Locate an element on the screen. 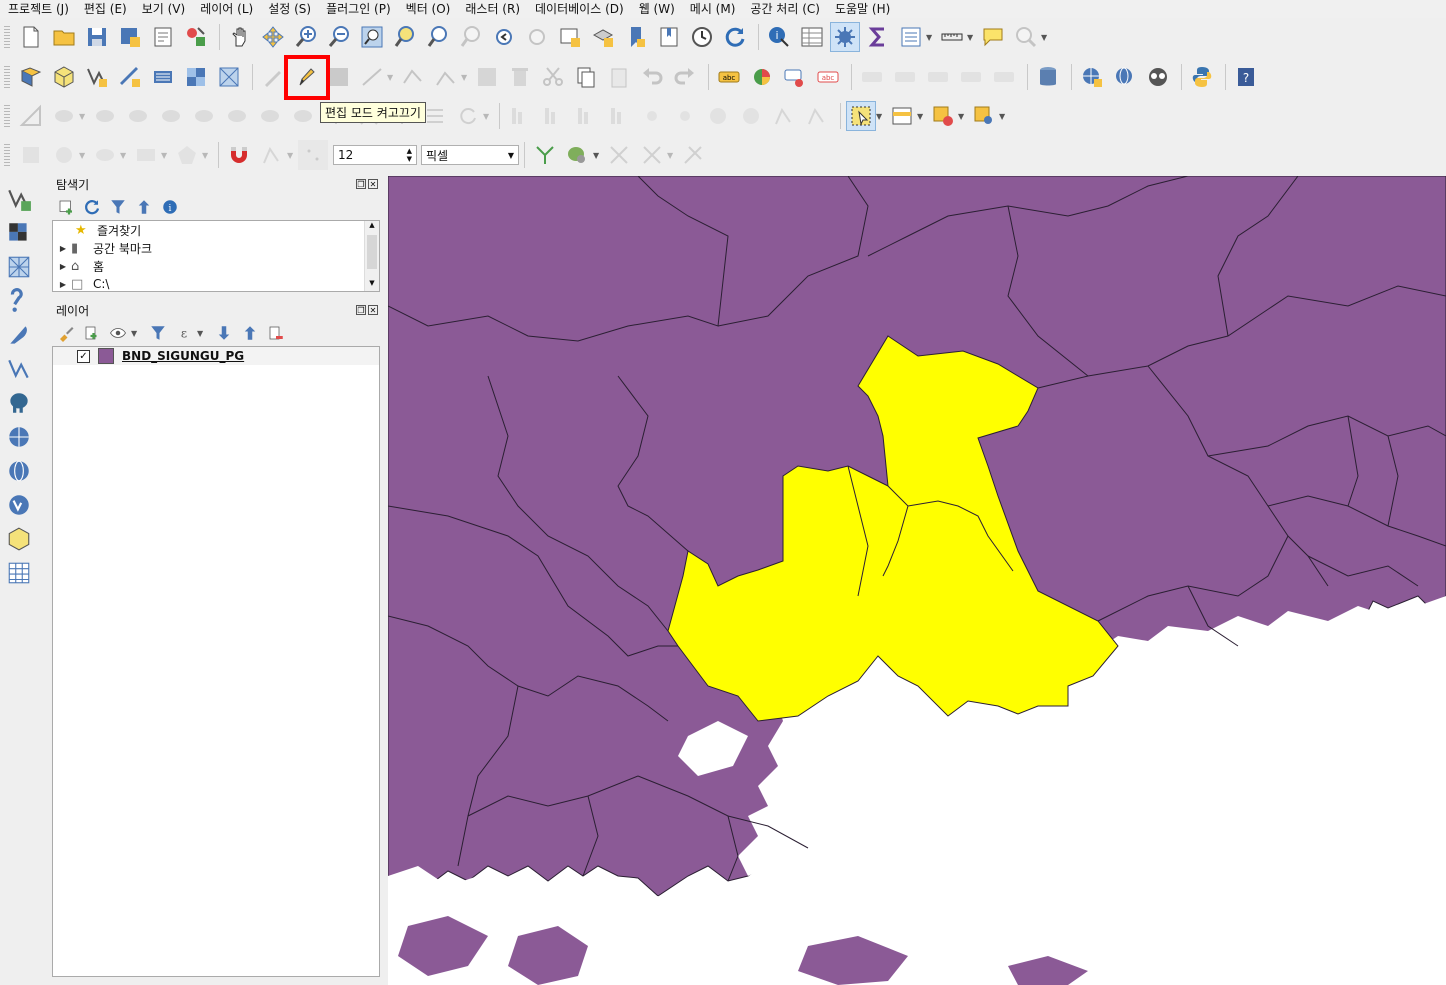 Image resolution: width=1446 pixels, height=985 pixels. menu-item-9: 웹 (W) is located at coordinates (656, 9).